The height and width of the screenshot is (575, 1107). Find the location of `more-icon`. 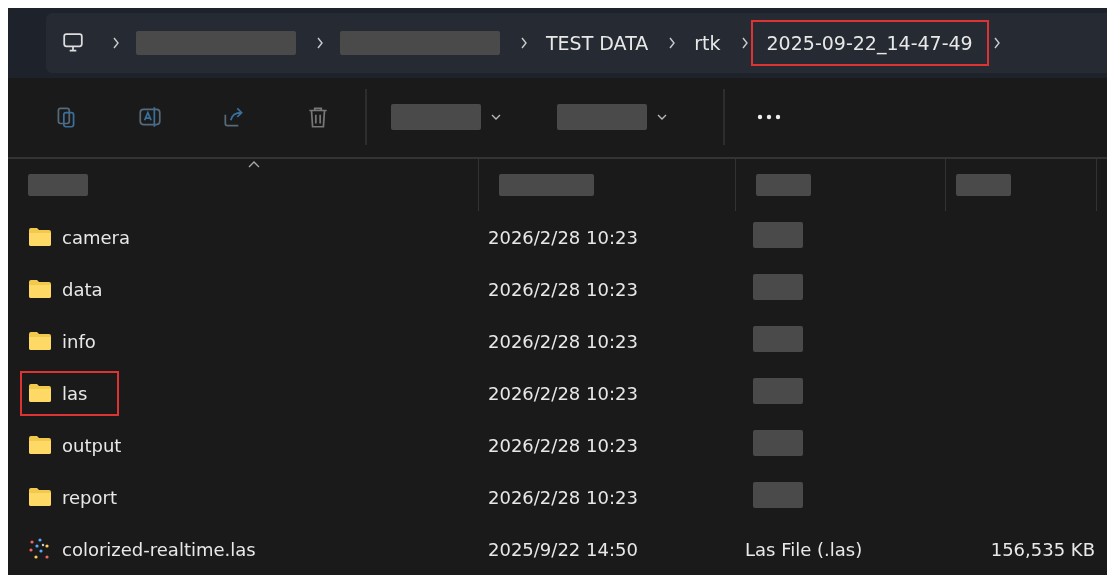

more-icon is located at coordinates (769, 117).